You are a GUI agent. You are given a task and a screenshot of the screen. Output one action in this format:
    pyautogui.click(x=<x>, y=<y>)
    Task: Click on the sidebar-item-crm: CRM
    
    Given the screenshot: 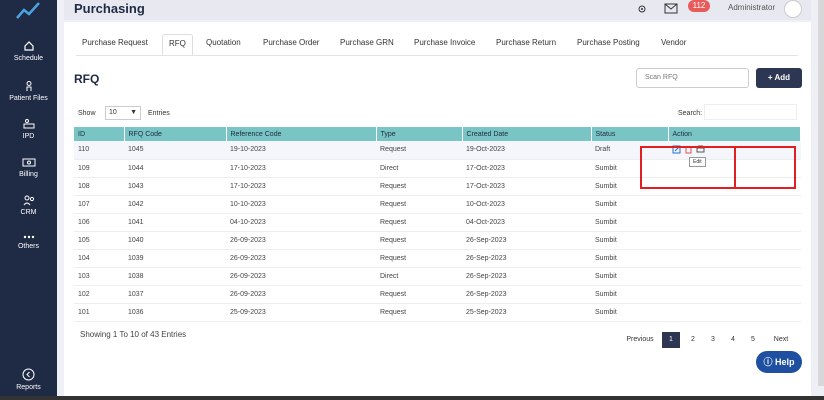 What is the action you would take?
    pyautogui.click(x=28, y=205)
    